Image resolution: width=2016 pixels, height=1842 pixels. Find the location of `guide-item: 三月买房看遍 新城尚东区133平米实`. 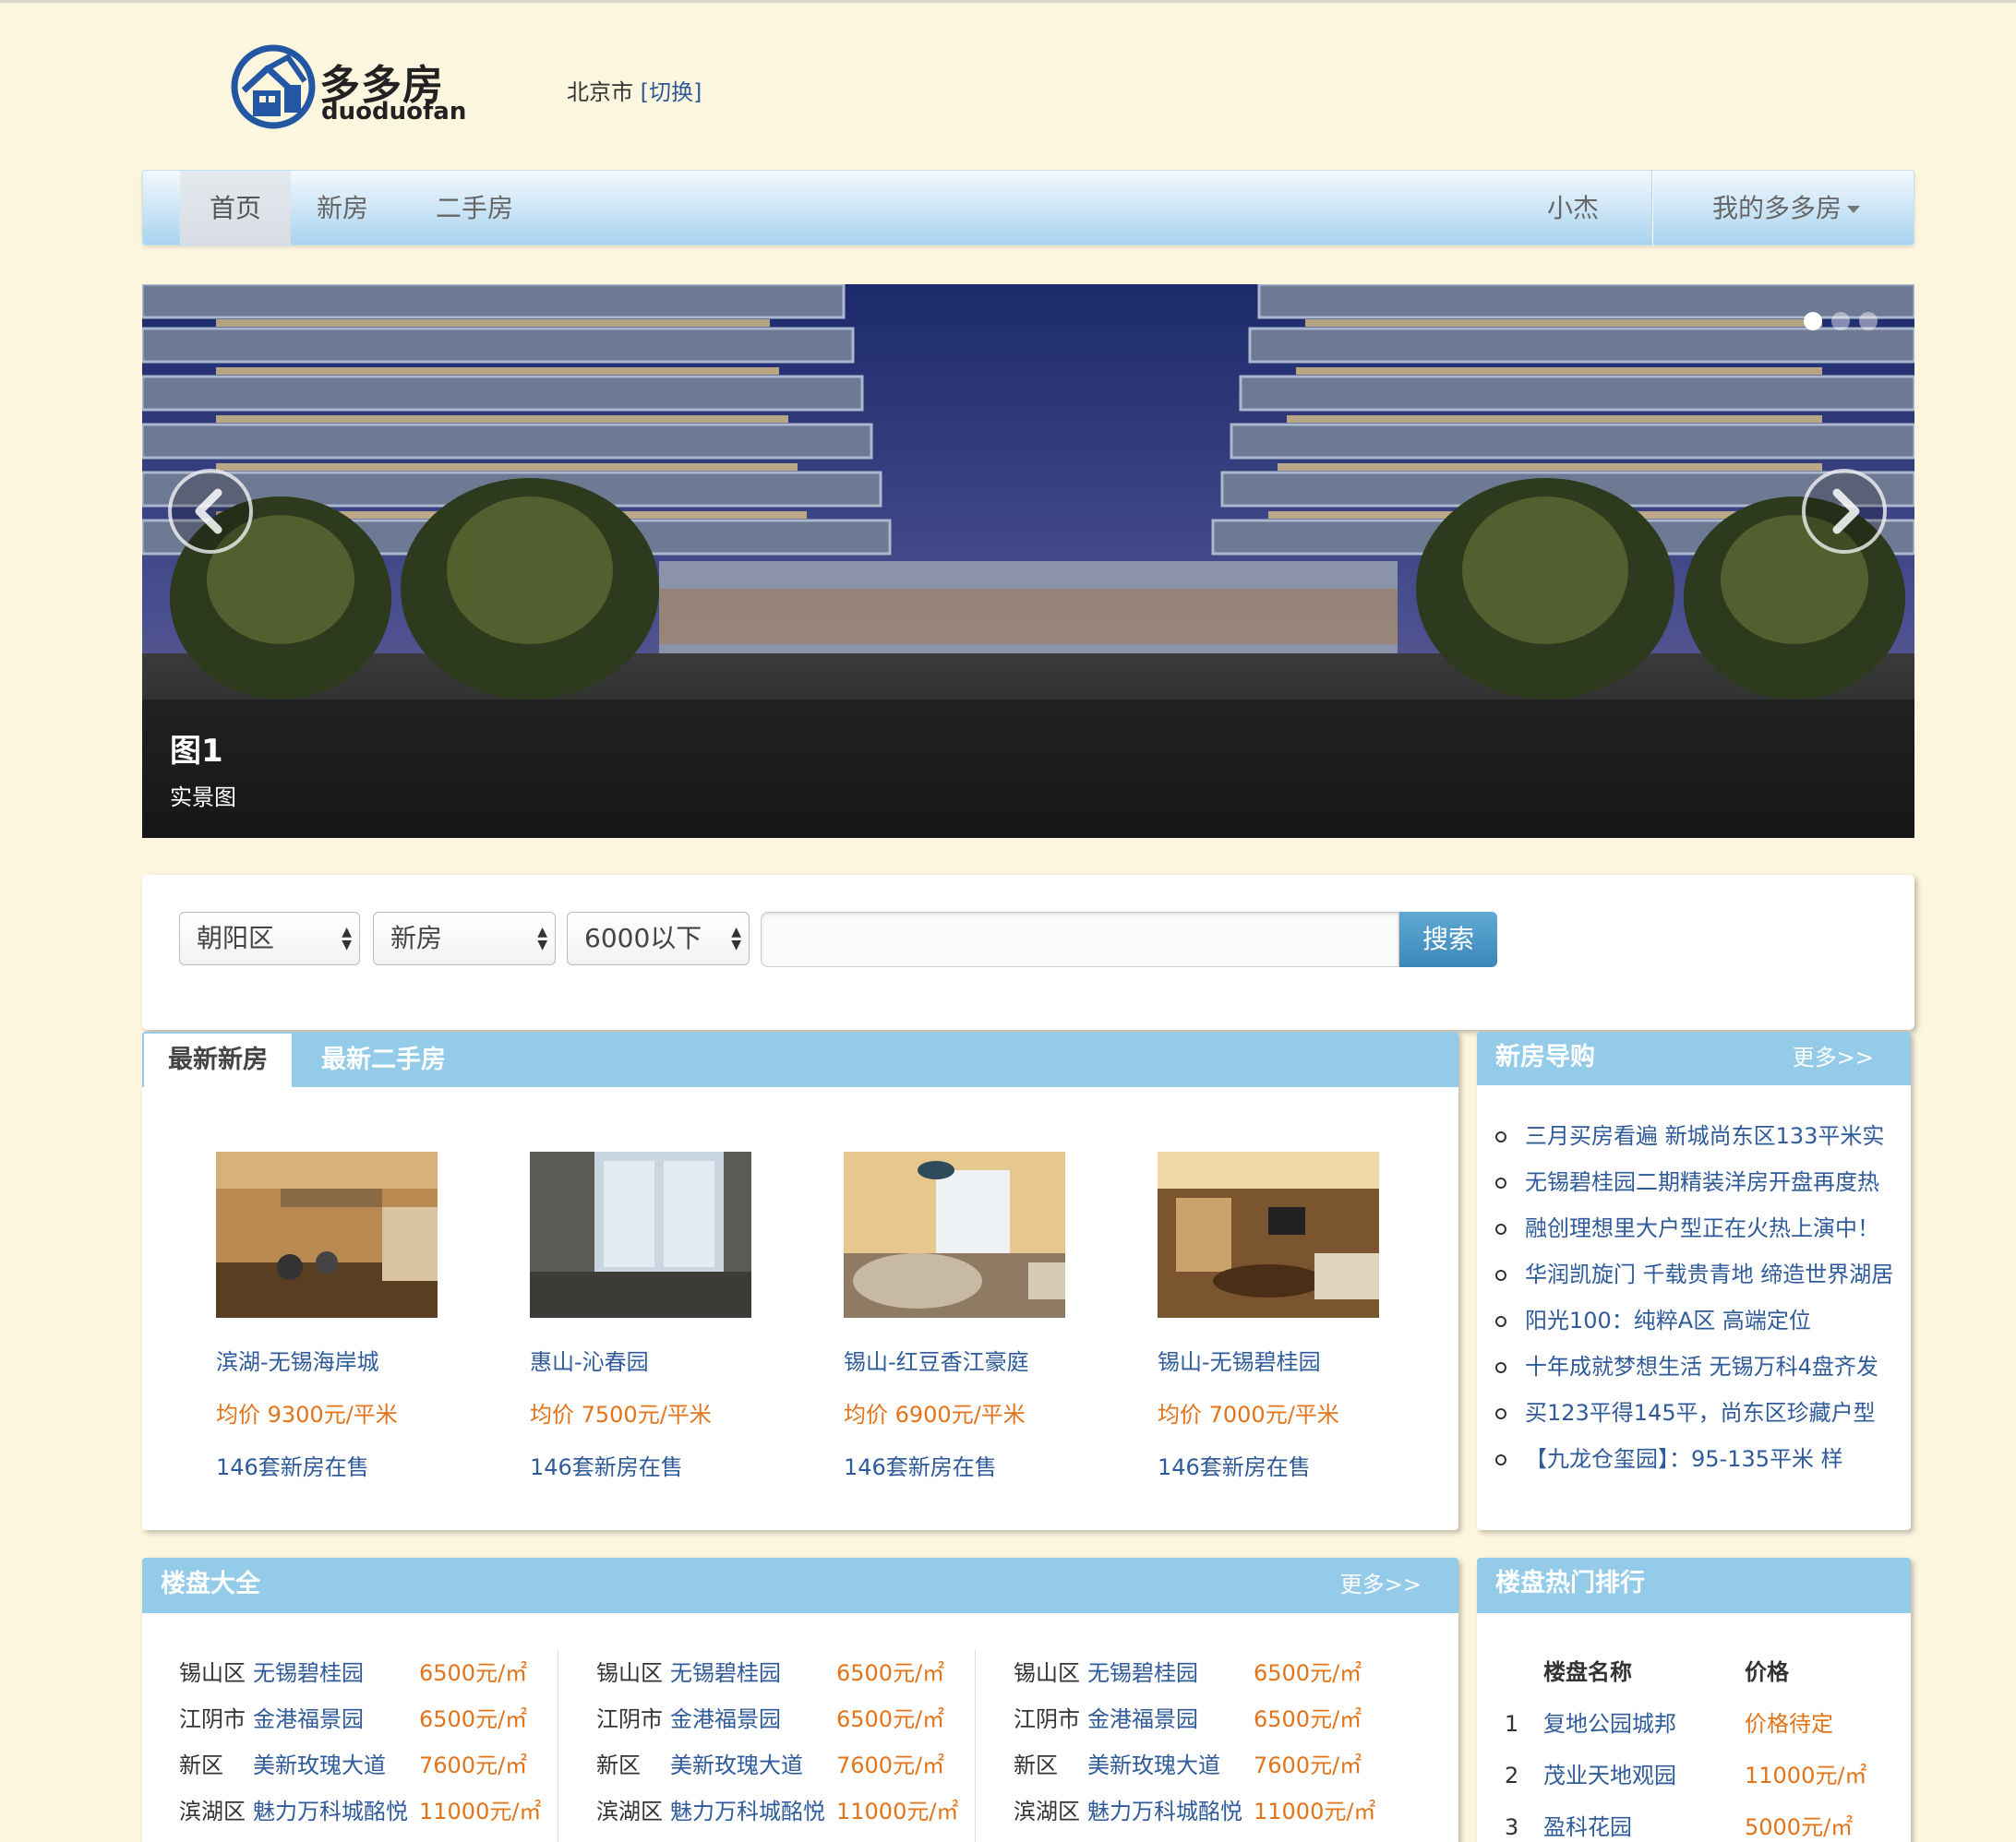

guide-item: 三月买房看遍 新城尚东区133平米实 is located at coordinates (1703, 1136).